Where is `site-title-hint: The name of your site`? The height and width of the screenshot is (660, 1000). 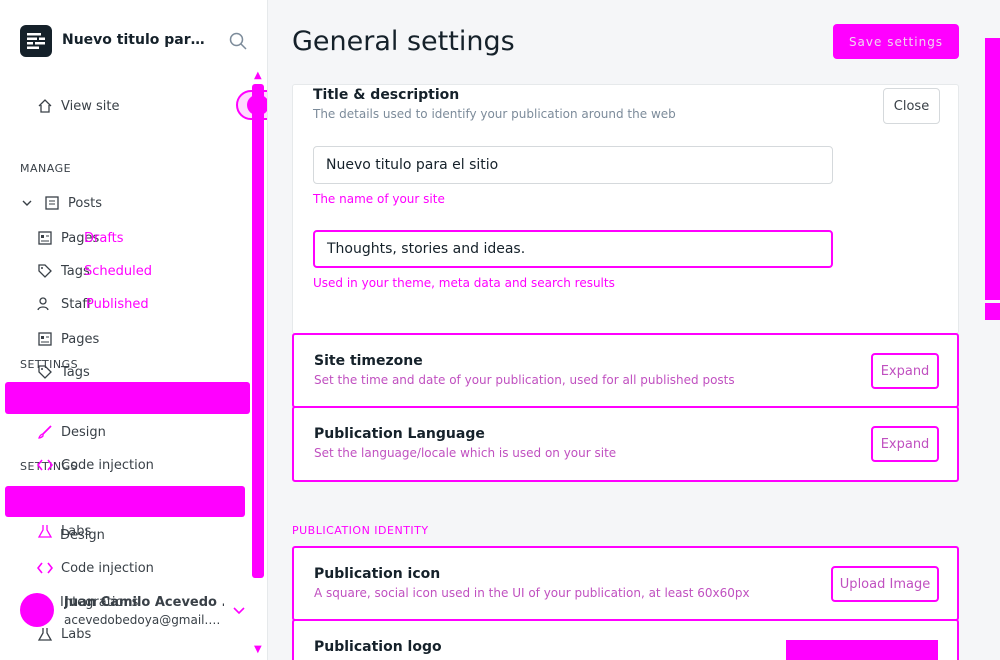
site-title-hint: The name of your site is located at coordinates (379, 199).